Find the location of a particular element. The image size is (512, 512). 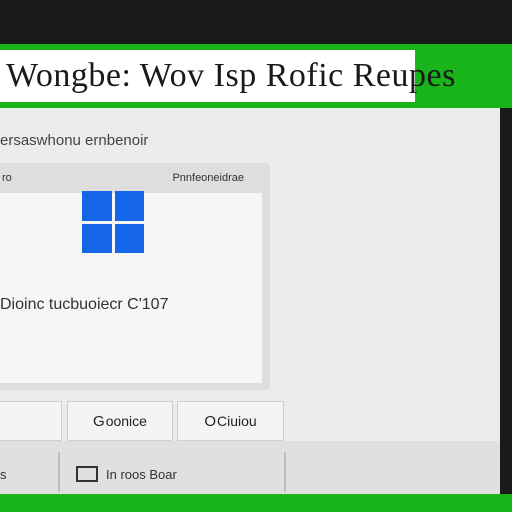

panel-header-right-label: Pnnfeoneidrae is located at coordinates (208, 178).